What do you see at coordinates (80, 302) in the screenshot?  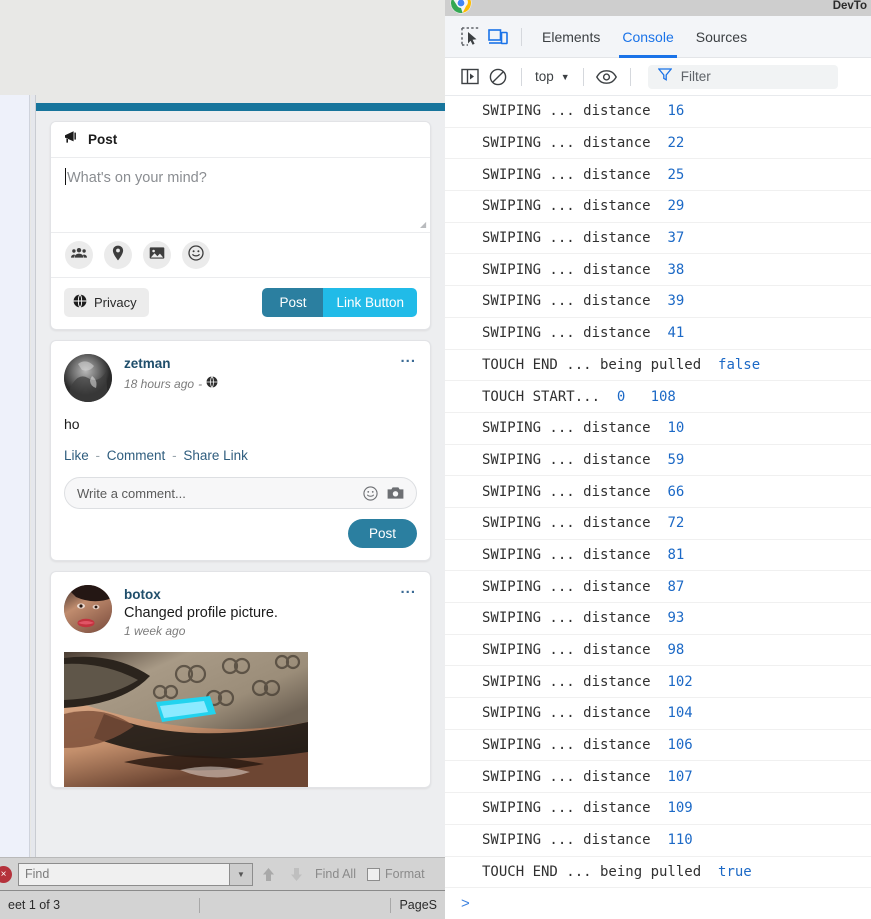 I see `globe-icon` at bounding box center [80, 302].